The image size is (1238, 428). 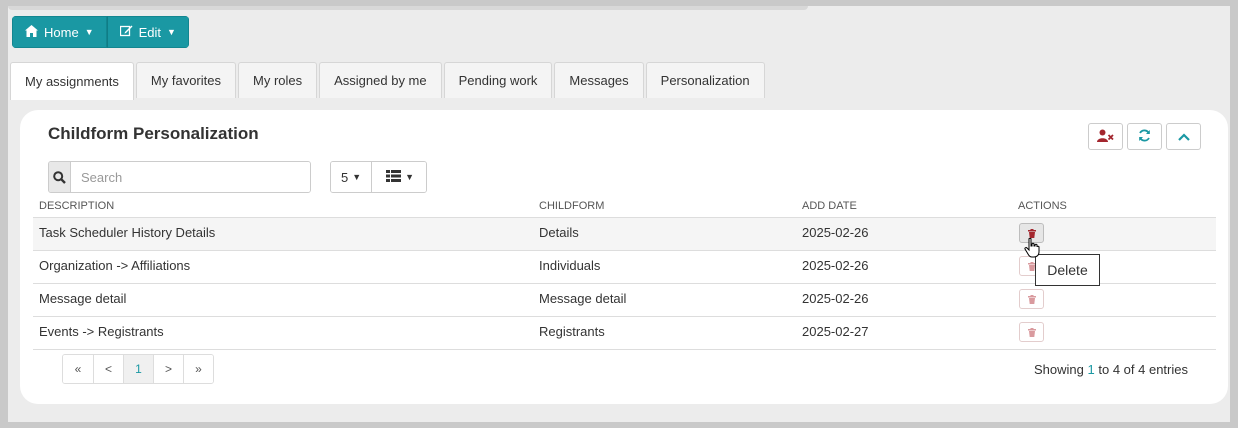 I want to click on table-header: DESCRIPTION CHILDFORM ADD DATE ACTIONS, so click(x=624, y=208).